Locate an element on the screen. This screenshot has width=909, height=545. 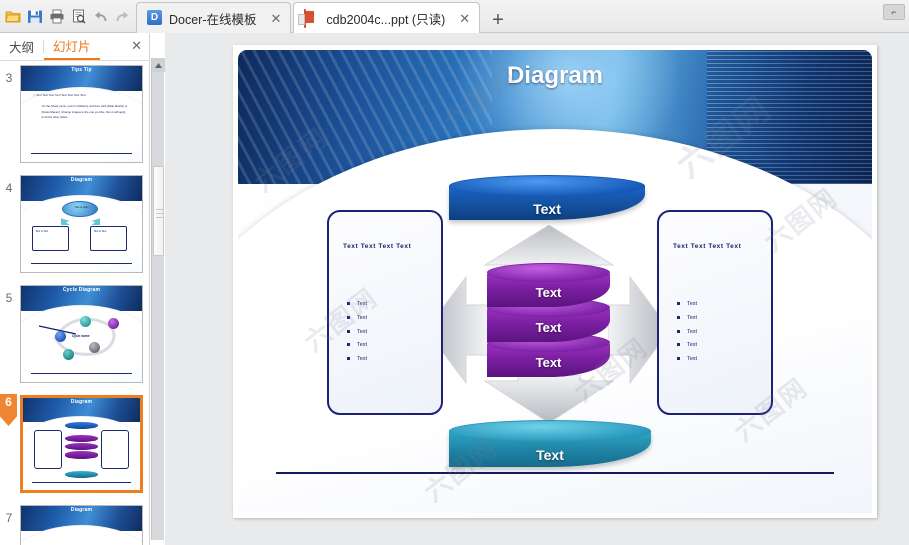
tab-docer-label: Docer-在线模板 is located at coordinates (213, 19).